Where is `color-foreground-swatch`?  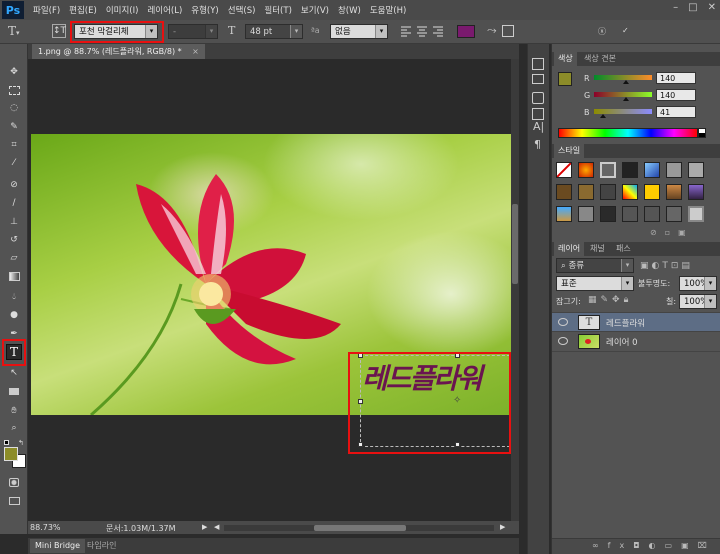
color-foreground-swatch is located at coordinates (565, 79).